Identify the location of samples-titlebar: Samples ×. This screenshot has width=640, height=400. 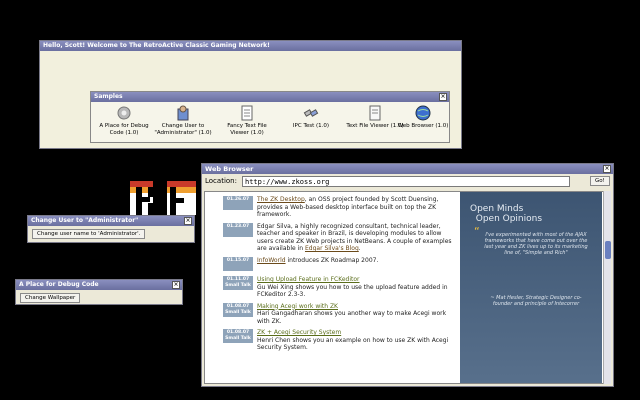
(270, 97).